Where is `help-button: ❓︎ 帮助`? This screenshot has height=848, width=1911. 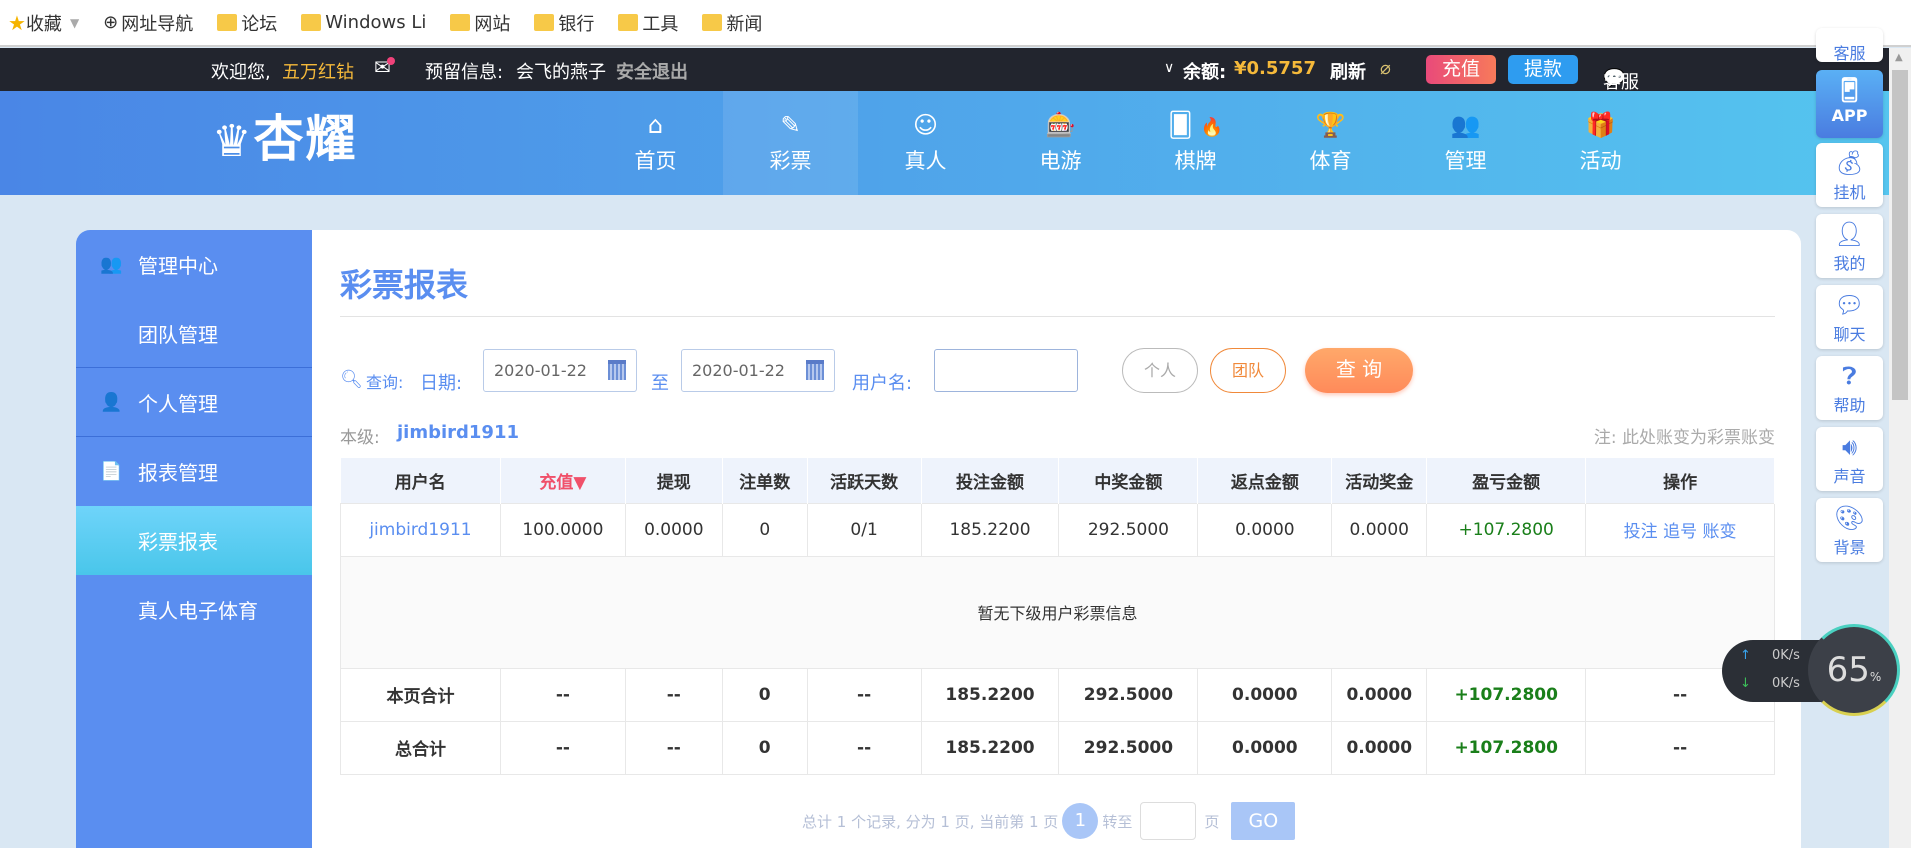
help-button: ❓︎ 帮助 is located at coordinates (1849, 388).